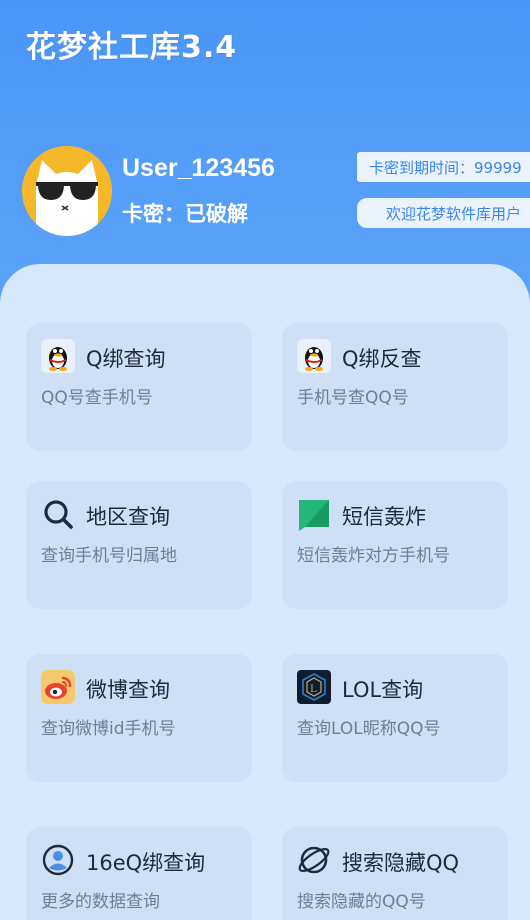 Image resolution: width=530 pixels, height=920 pixels. I want to click on tile-subtitle: QQ号查手机号, so click(97, 398).